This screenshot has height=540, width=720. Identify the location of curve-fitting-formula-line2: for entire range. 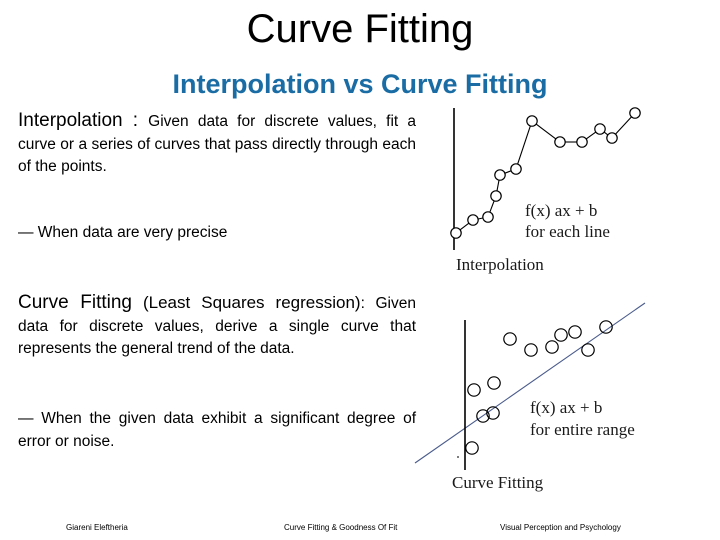
(582, 429).